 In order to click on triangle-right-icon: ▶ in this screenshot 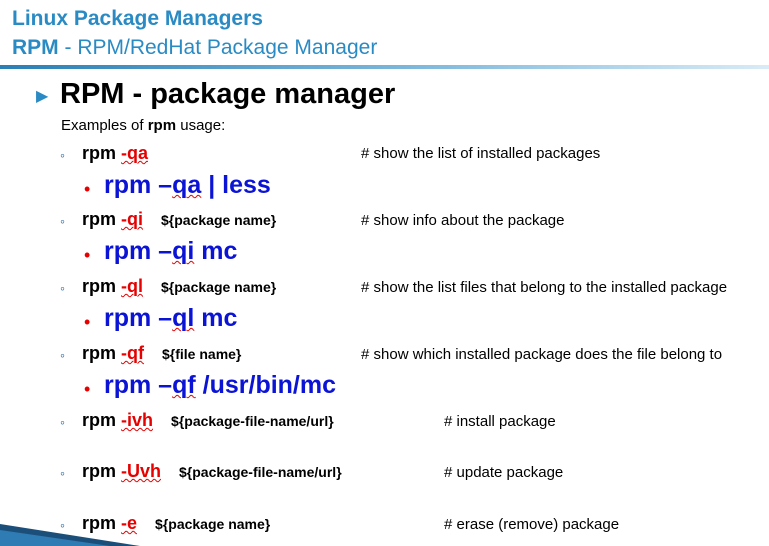, I will do `click(42, 96)`.